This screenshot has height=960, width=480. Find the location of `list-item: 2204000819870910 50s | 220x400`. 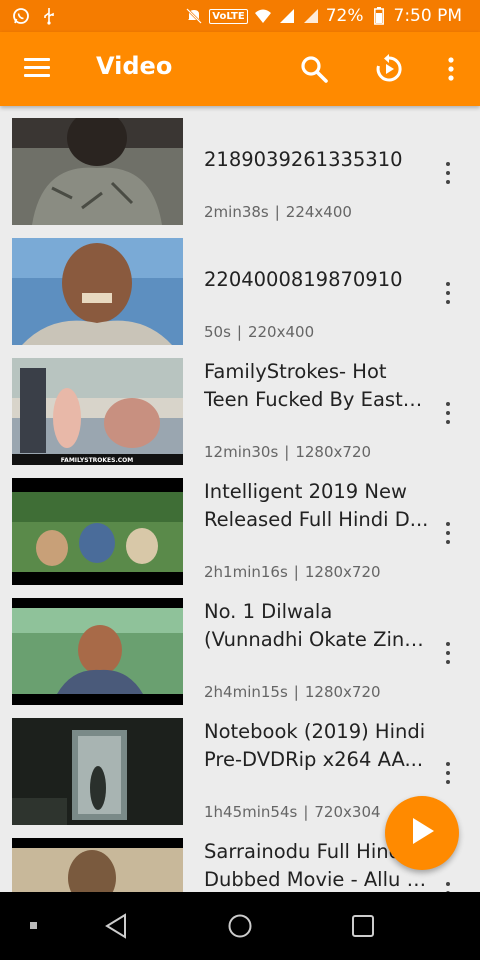

list-item: 2204000819870910 50s | 220x400 is located at coordinates (240, 286).